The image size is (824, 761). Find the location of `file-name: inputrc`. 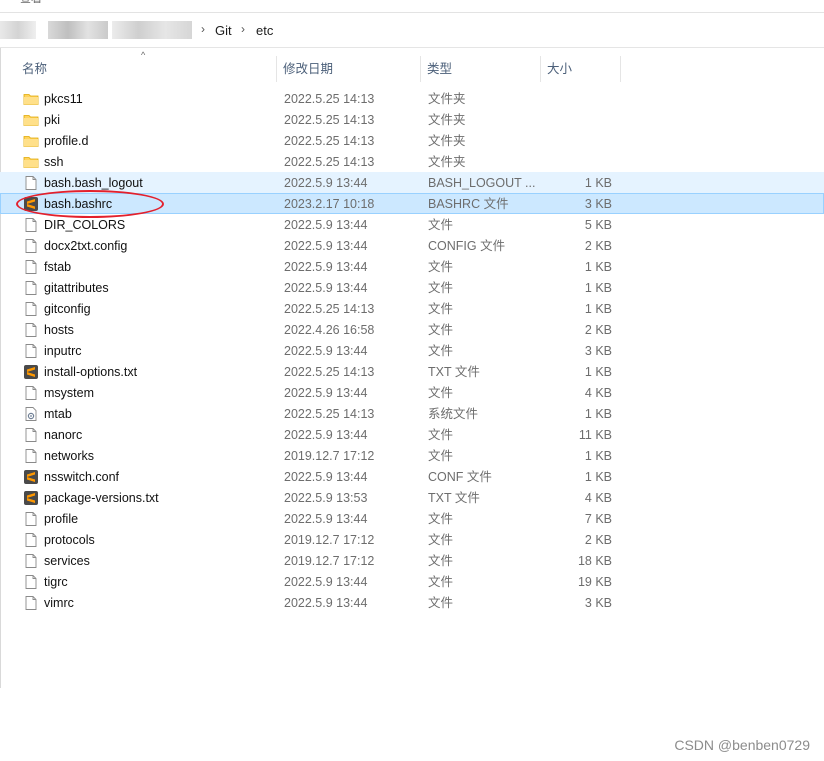

file-name: inputrc is located at coordinates (63, 351).